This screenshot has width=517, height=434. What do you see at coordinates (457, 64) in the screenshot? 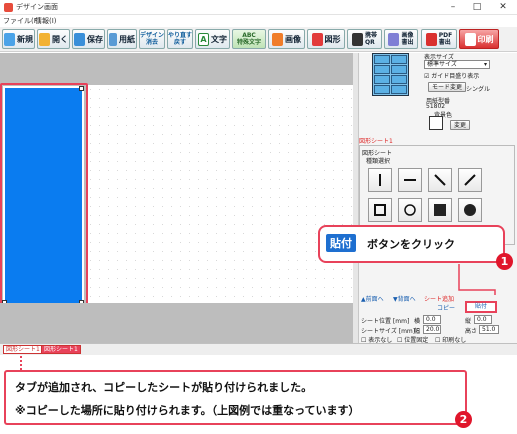
I see `display-size-select: 標準サイズ ▾` at bounding box center [457, 64].